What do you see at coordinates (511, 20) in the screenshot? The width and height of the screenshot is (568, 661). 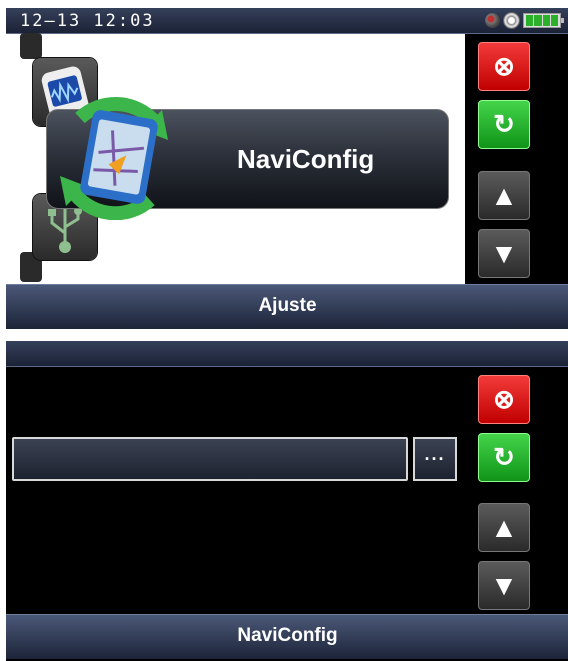 I see `disc-icon` at bounding box center [511, 20].